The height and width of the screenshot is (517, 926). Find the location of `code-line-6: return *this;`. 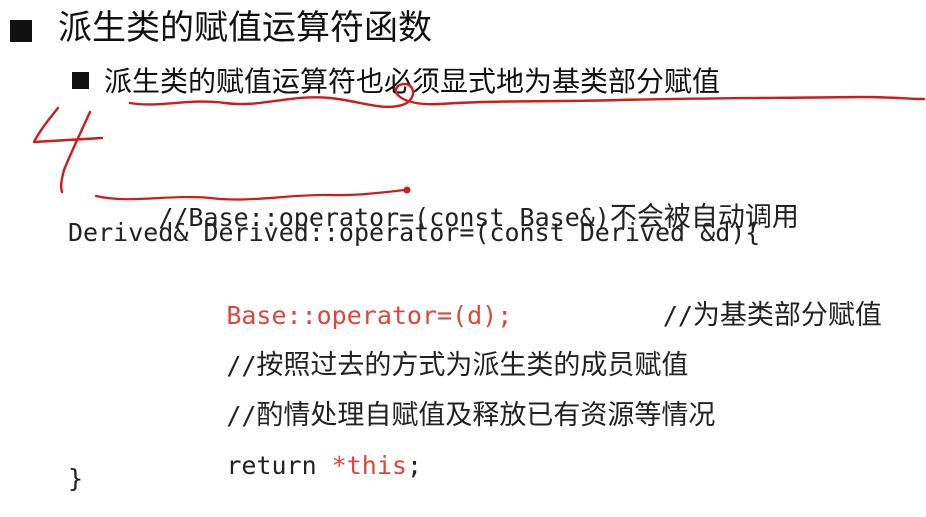

code-line-6: return *this; is located at coordinates (279, 466).